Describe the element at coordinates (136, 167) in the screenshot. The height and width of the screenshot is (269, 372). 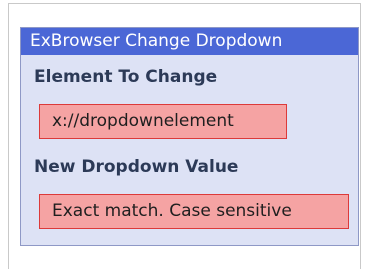
I see `new-dropdown-value-label: New Dropdown Value` at that location.